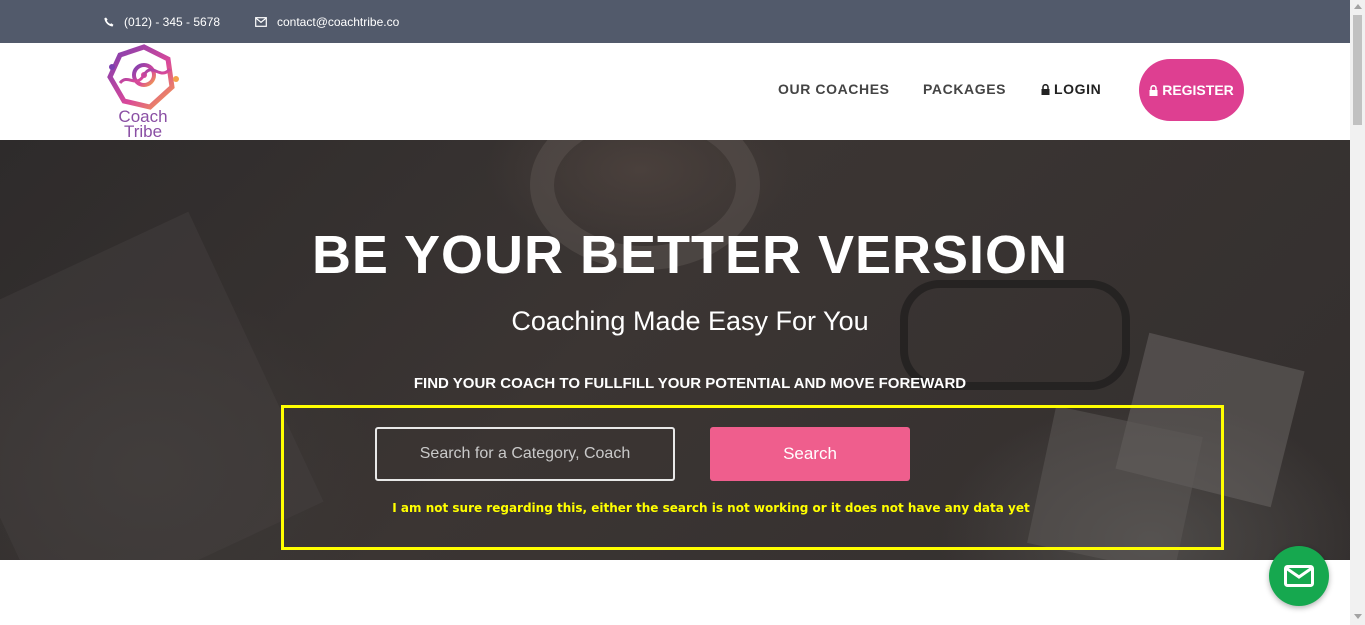 The width and height of the screenshot is (1365, 625). What do you see at coordinates (143, 77) in the screenshot?
I see `logo-mark-icon` at bounding box center [143, 77].